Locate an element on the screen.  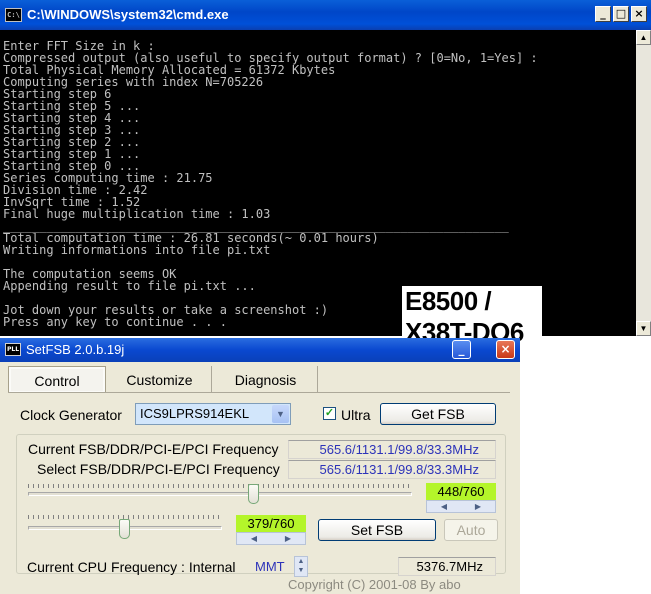
cmd-icon: C:\ is located at coordinates (13, 15).